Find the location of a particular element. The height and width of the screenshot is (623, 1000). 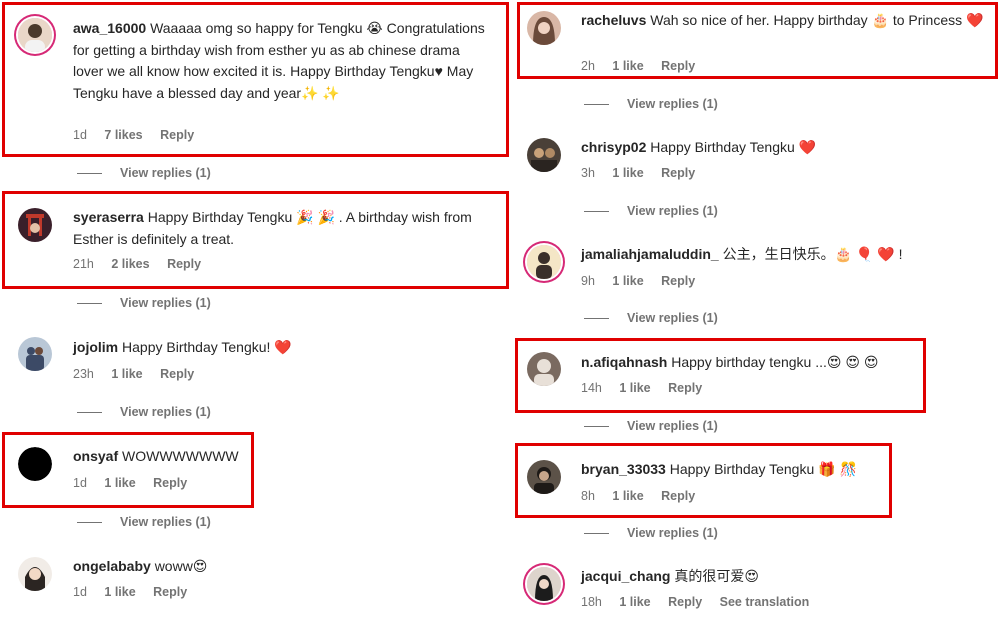

comment-text: Happy Birthday Tengku 🎁 🎊 is located at coordinates (763, 469).